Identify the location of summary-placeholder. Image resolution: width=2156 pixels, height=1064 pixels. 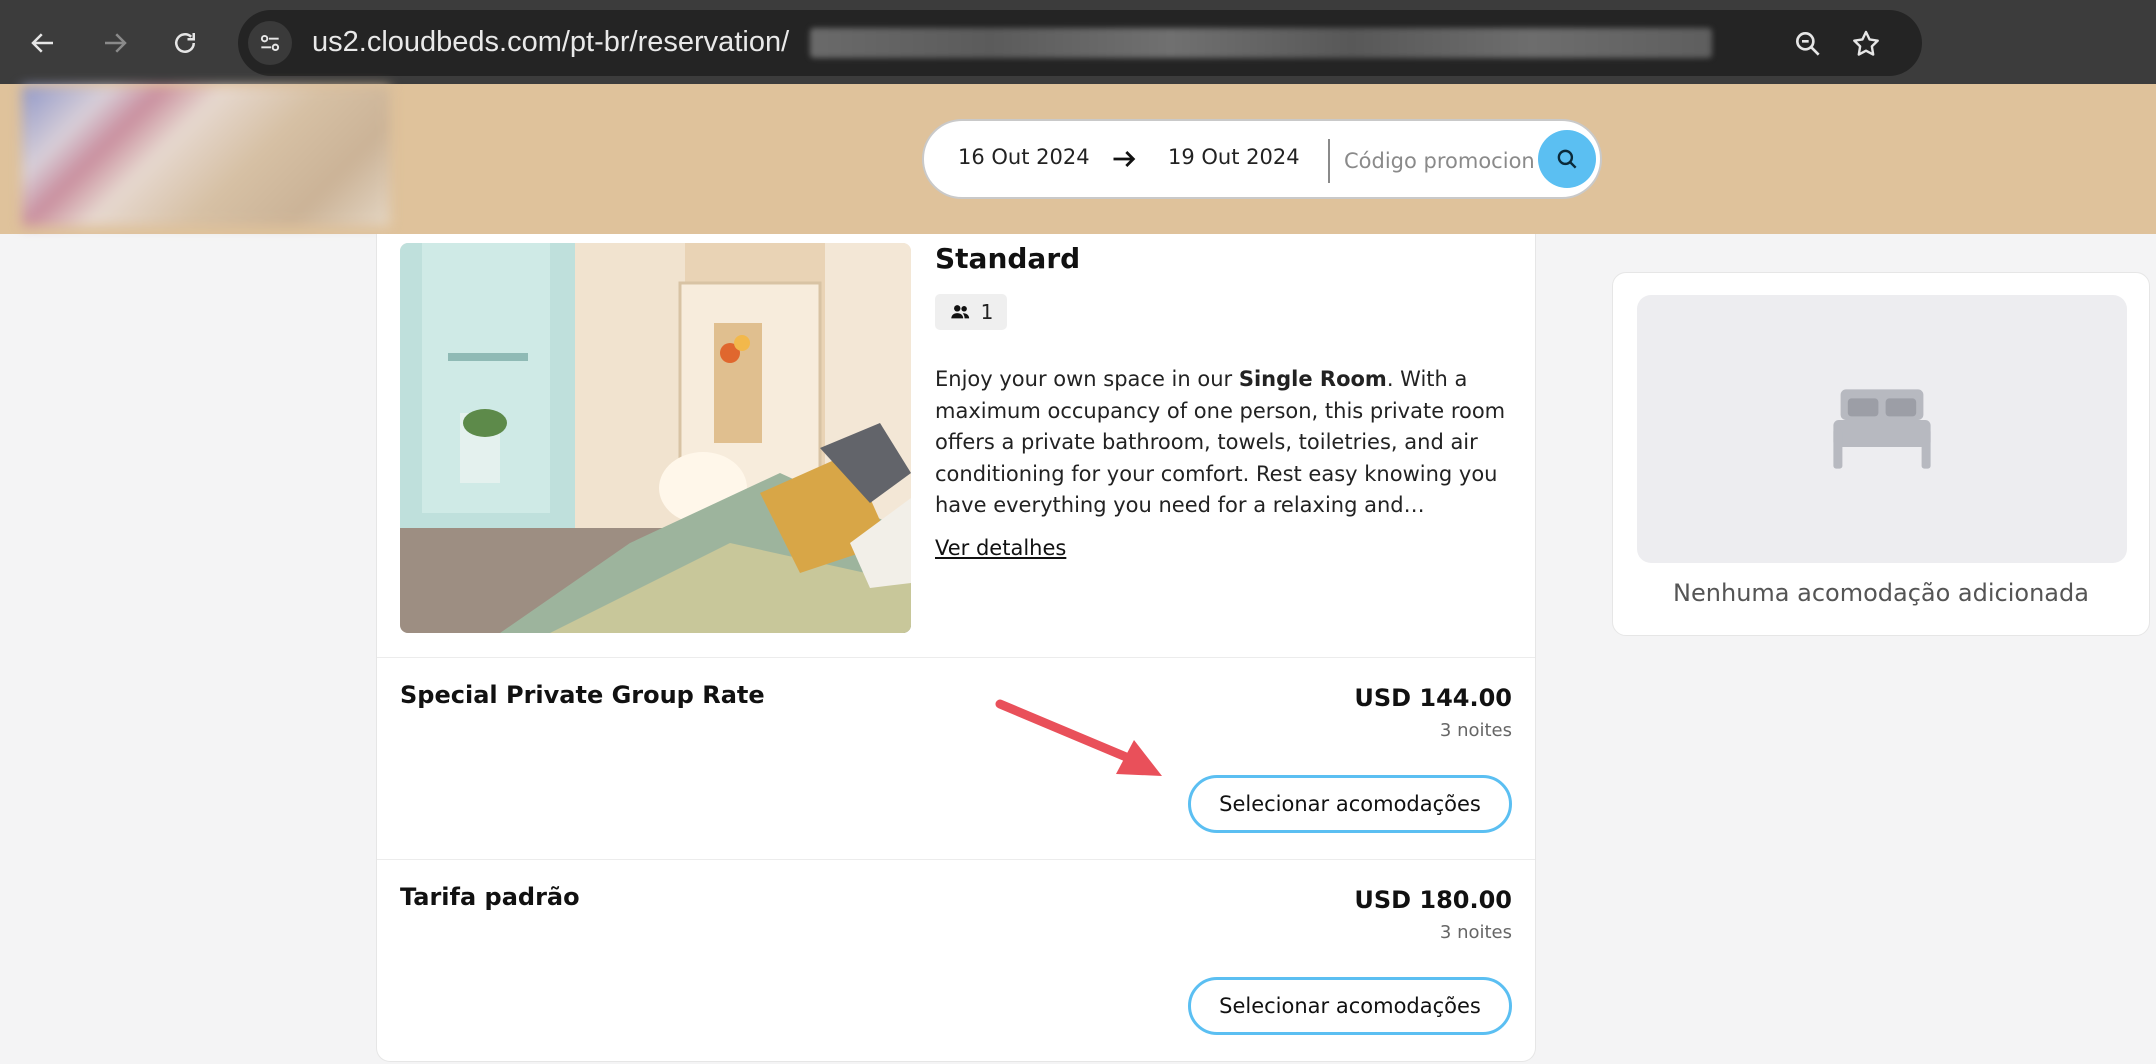
(1882, 429).